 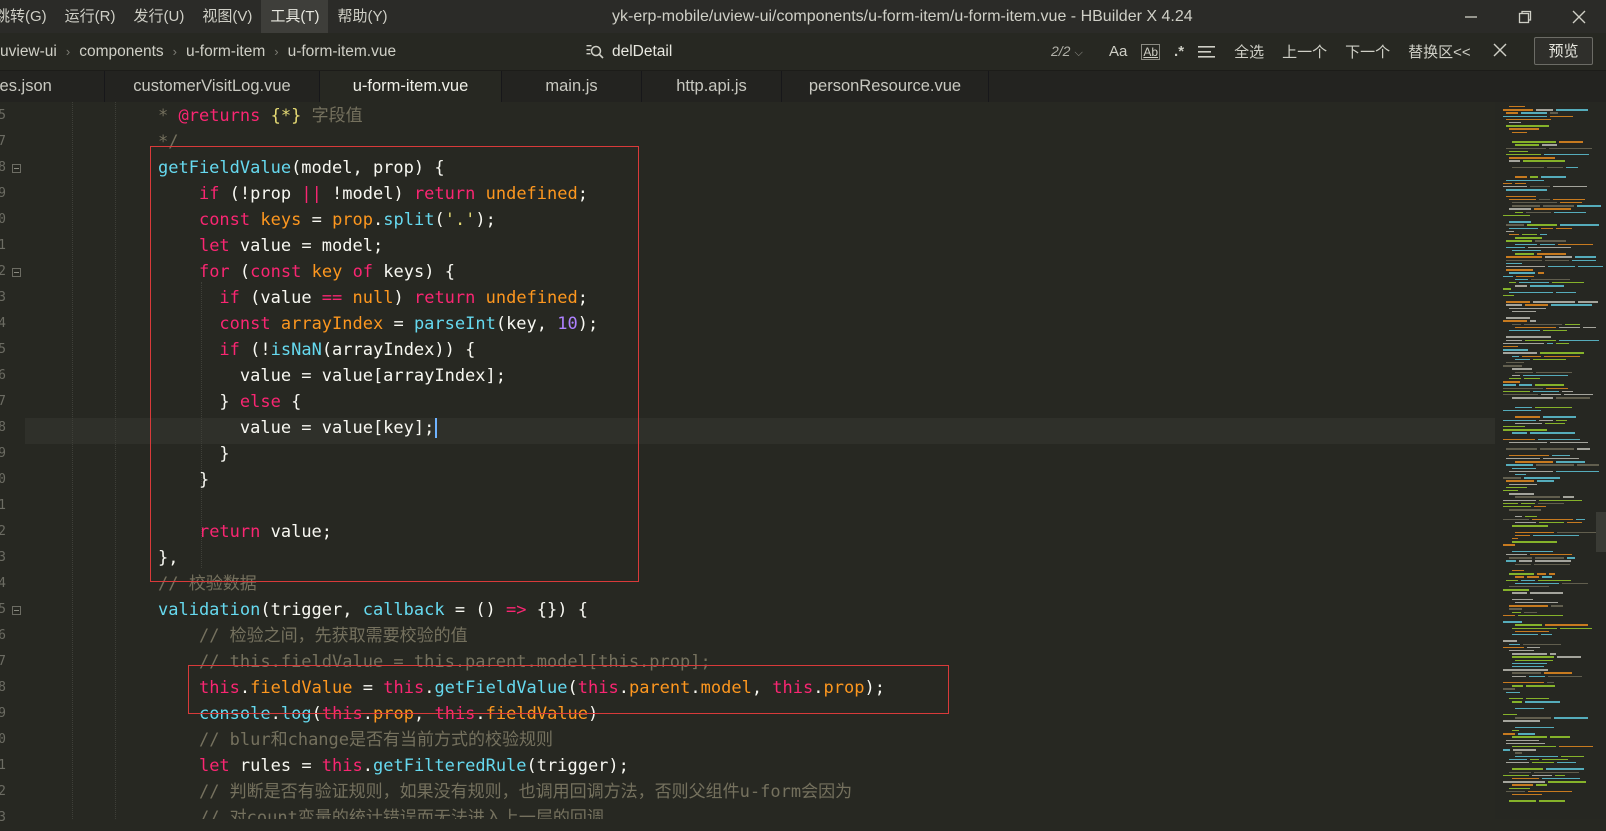 I want to click on menu-run: 运行(R), so click(x=90, y=16).